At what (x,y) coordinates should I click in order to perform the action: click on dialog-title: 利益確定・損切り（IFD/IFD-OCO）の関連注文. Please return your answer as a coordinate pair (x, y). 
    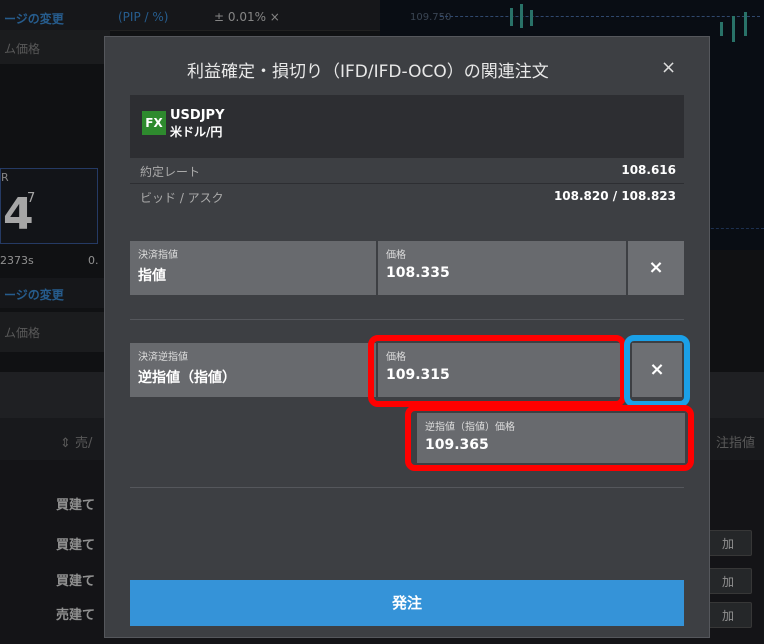
    Looking at the image, I should click on (368, 72).